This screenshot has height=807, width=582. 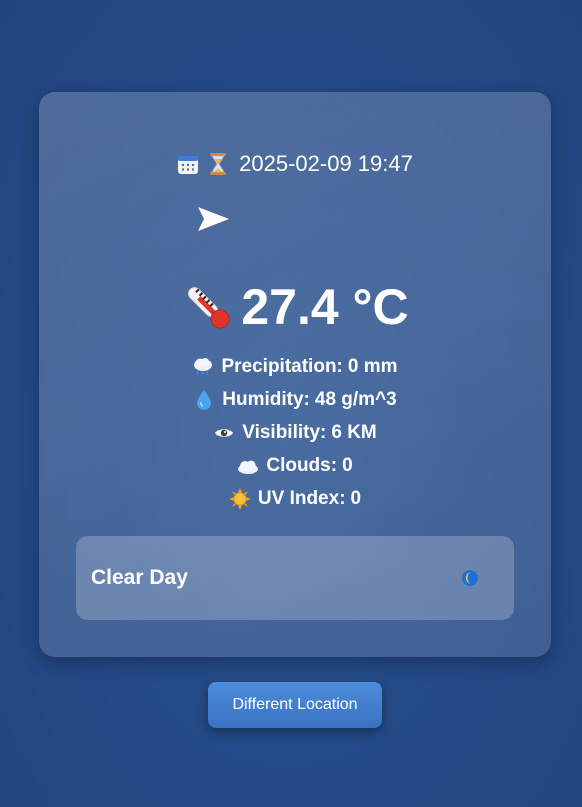 I want to click on datetime-row: 2025-02-09 19:47, so click(x=295, y=164).